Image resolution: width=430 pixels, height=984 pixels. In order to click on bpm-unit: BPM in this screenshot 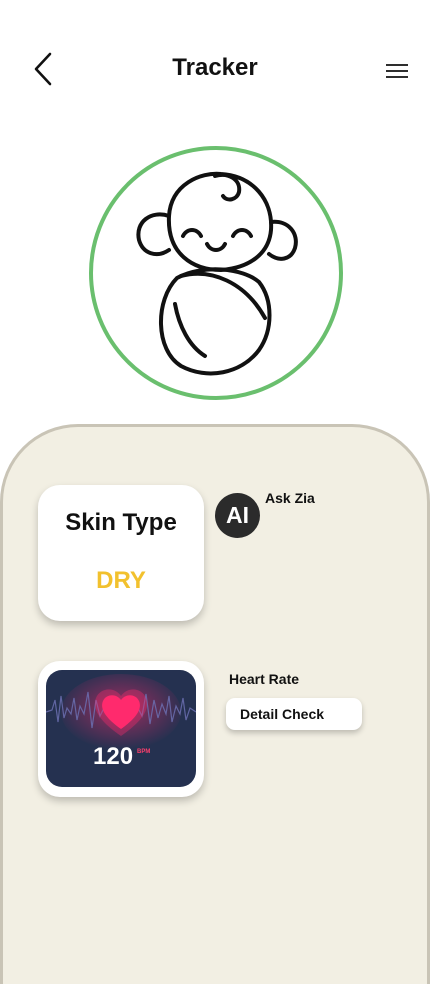, I will do `click(144, 752)`.